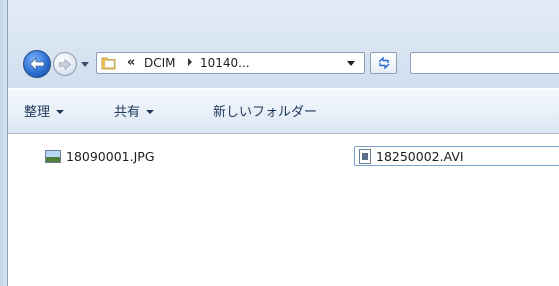 The width and height of the screenshot is (559, 286). What do you see at coordinates (108, 63) in the screenshot?
I see `folder-icon` at bounding box center [108, 63].